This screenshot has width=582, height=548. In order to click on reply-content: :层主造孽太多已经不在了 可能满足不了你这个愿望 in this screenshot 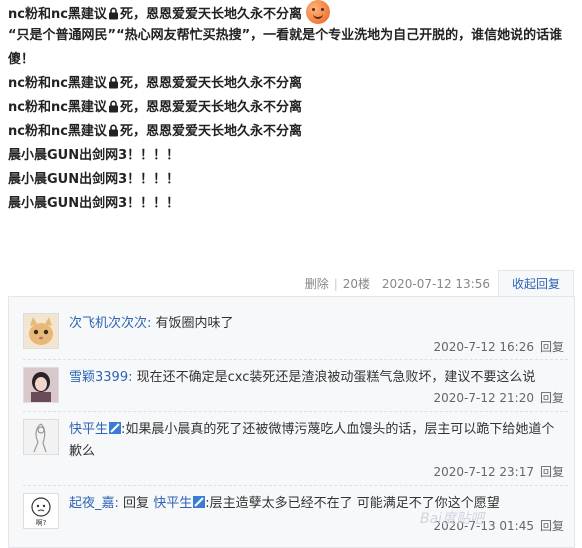, I will do `click(352, 503)`.